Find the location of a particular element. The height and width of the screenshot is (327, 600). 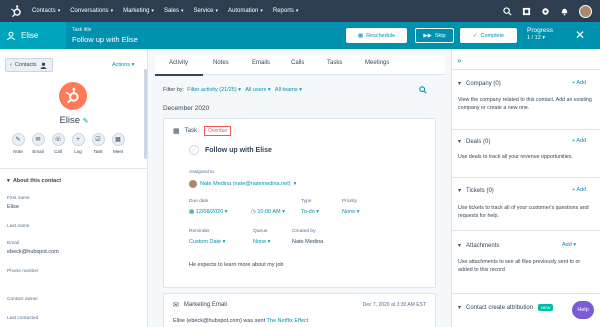

call-action: ☏ Call is located at coordinates (58, 143).